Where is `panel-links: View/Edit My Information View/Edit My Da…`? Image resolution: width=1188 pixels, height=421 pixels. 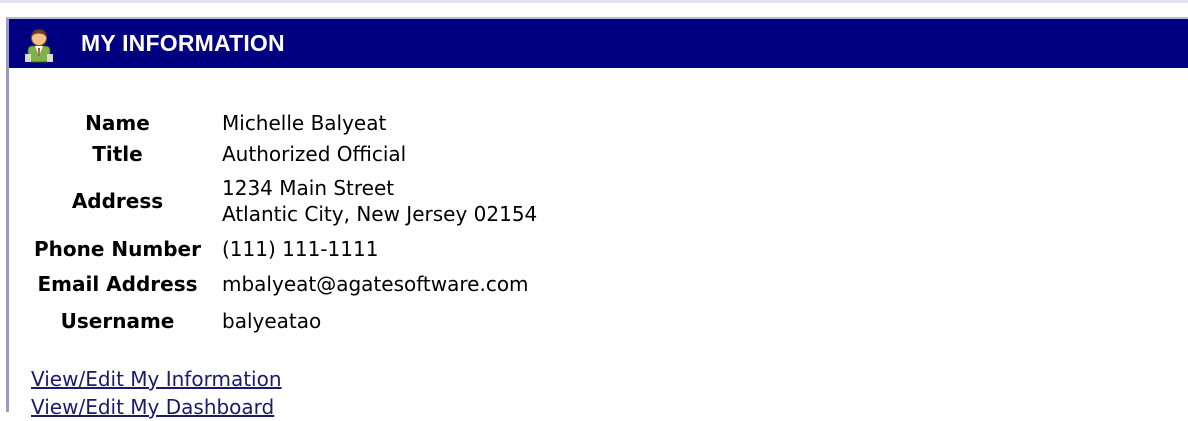 panel-links: View/Edit My Information View/Edit My Da… is located at coordinates (156, 393).